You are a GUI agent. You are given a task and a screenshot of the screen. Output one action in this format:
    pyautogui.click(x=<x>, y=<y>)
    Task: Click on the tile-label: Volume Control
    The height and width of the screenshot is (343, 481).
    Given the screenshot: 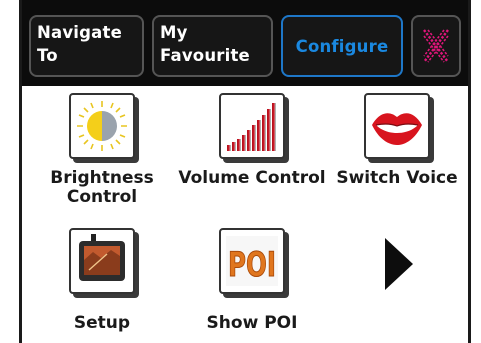 What is the action you would take?
    pyautogui.click(x=252, y=178)
    